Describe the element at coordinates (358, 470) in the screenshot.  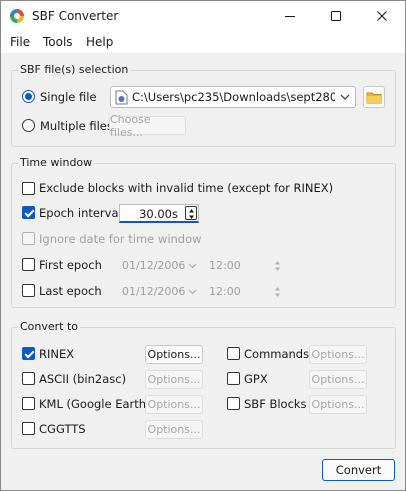
I see `convert-button: Convert` at that location.